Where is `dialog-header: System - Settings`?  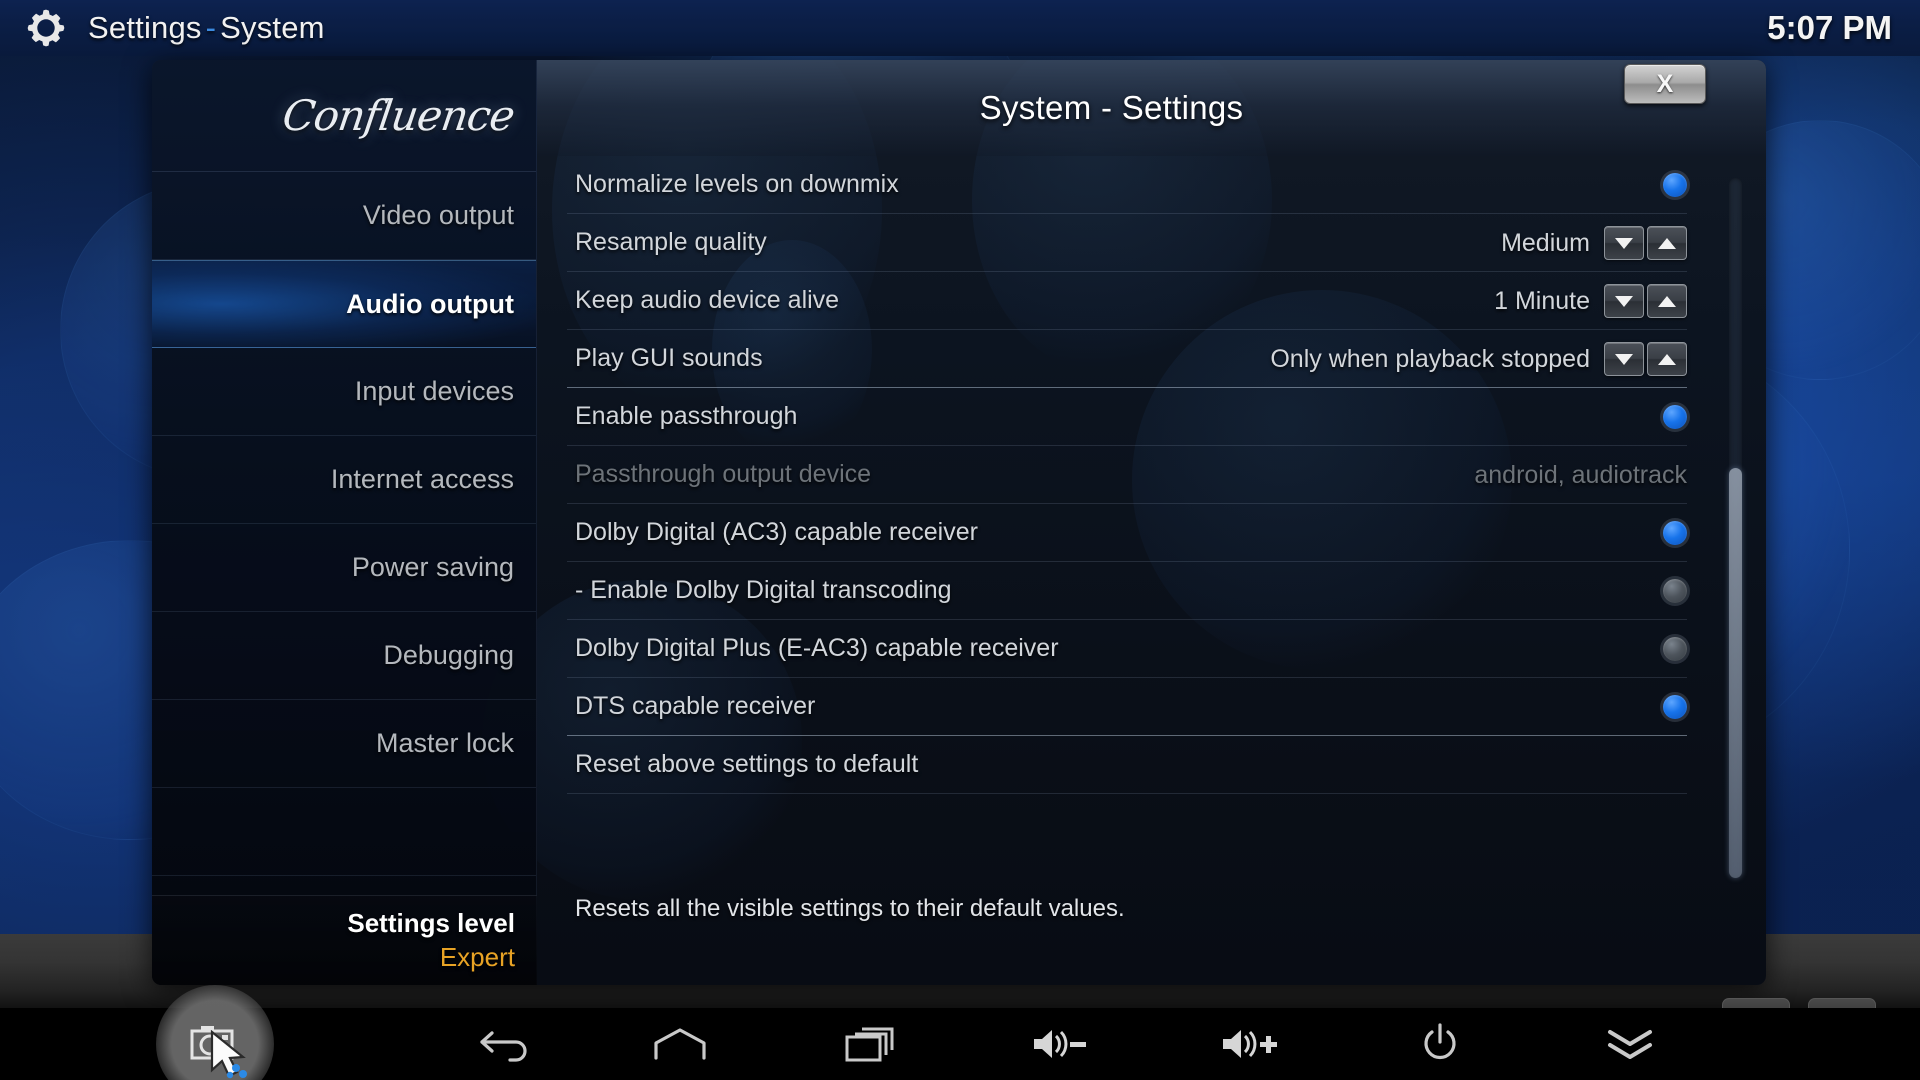 dialog-header: System - Settings is located at coordinates (1151, 108).